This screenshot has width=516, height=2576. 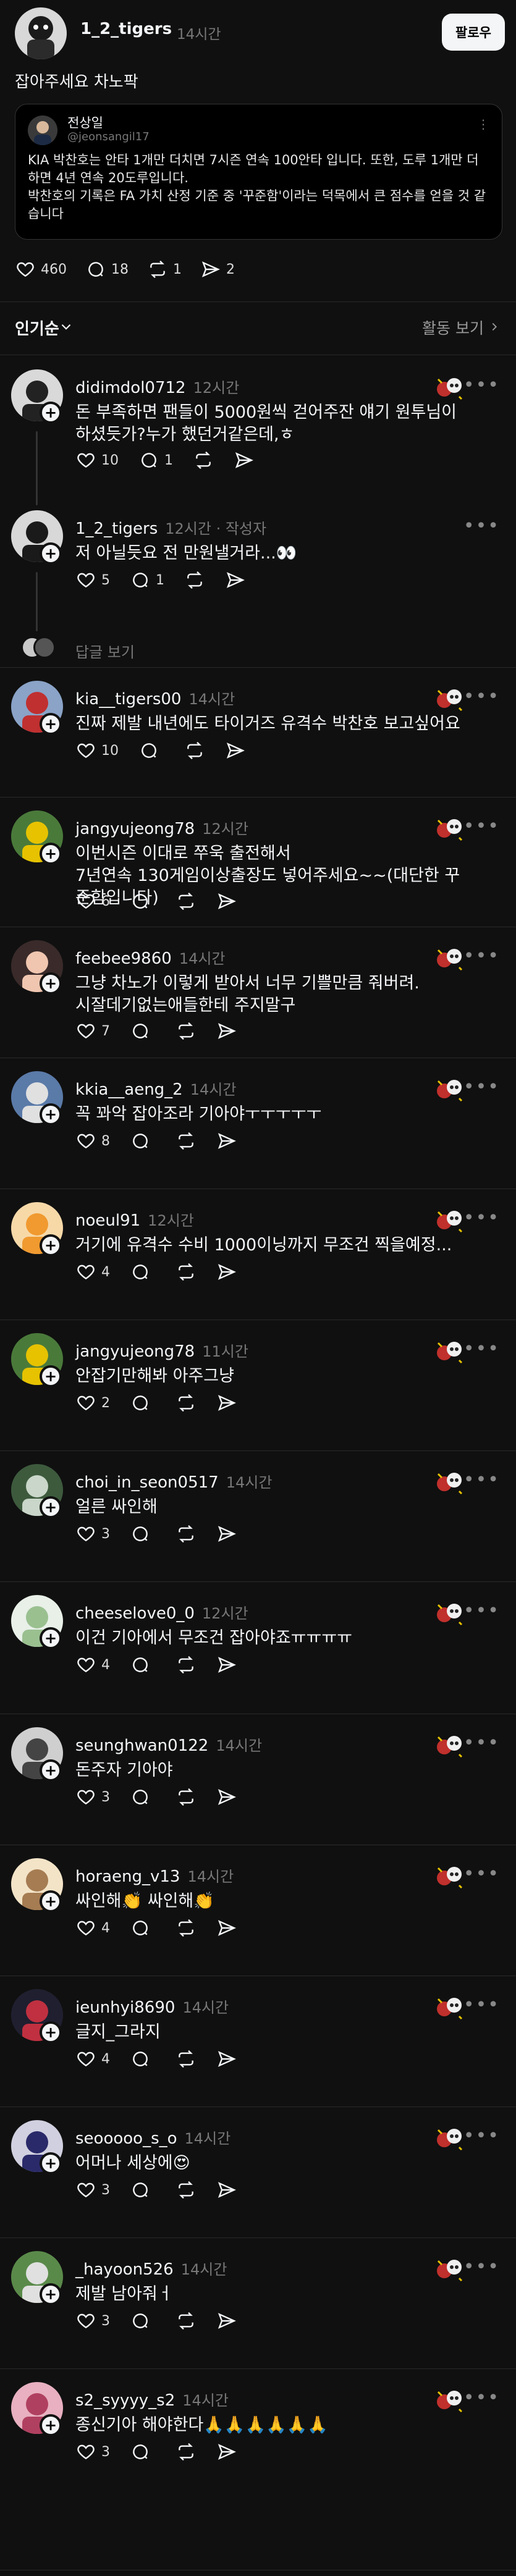 I want to click on reply-username: cheeselove0_0 12시간, so click(x=161, y=1612).